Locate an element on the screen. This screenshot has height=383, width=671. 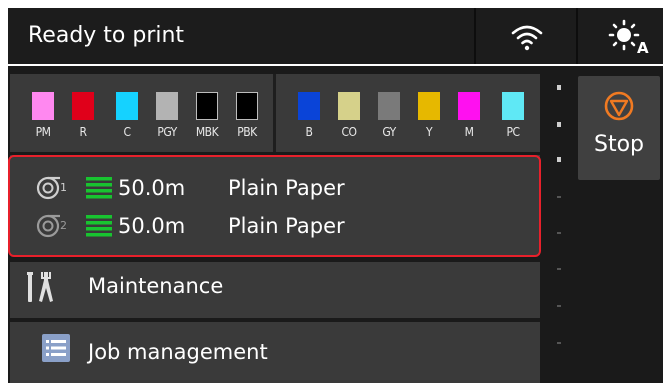
ink-tank-gy: GY is located at coordinates (389, 120).